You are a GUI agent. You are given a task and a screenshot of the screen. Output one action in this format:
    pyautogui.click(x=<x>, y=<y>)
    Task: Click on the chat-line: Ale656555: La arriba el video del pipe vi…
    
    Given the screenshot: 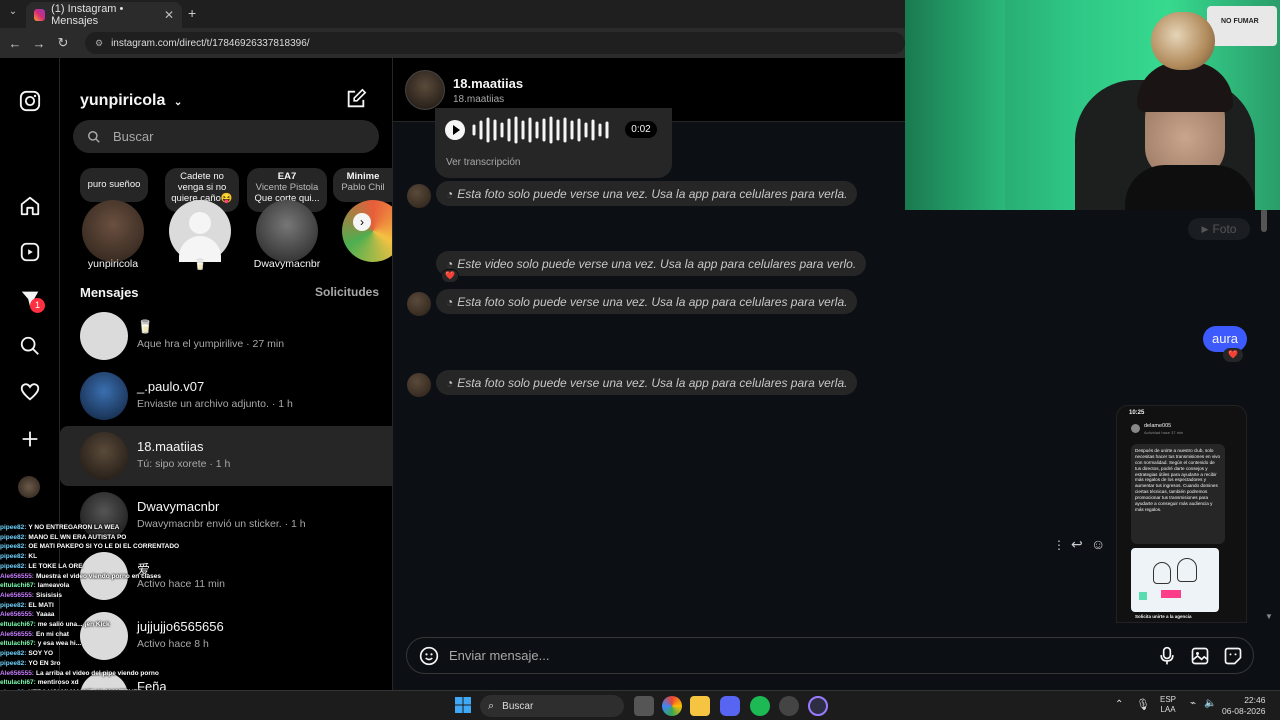 What is the action you would take?
    pyautogui.click(x=135, y=674)
    